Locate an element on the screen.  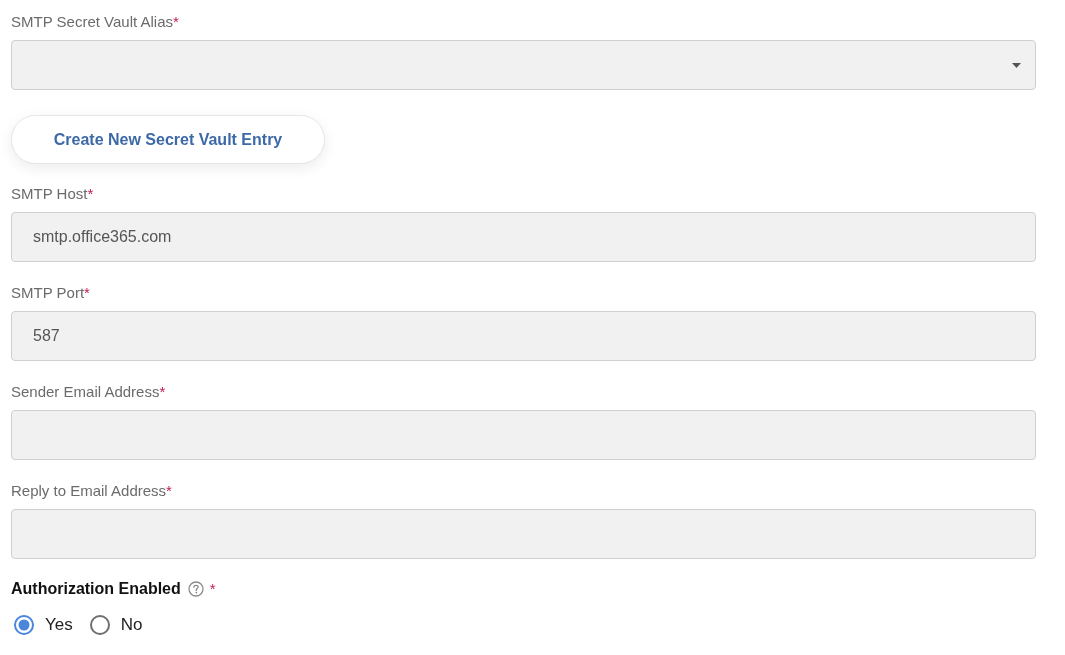
field-label: Reply to Email Address is located at coordinates (89, 490).